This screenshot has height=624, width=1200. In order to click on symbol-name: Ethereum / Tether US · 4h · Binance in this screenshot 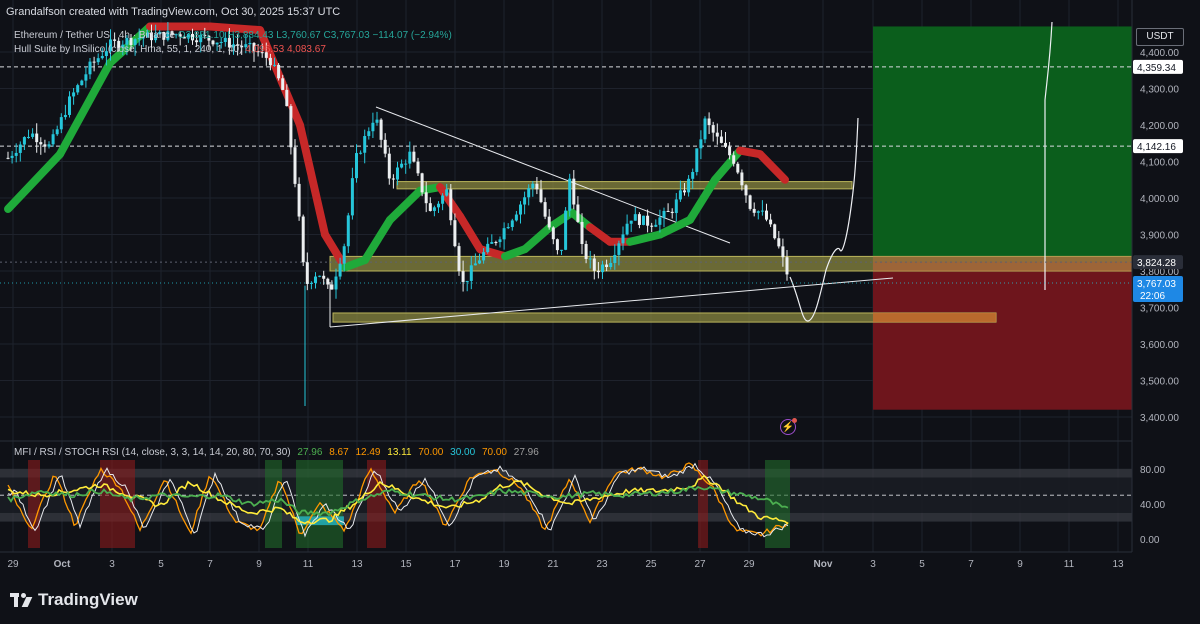, I will do `click(94, 35)`.